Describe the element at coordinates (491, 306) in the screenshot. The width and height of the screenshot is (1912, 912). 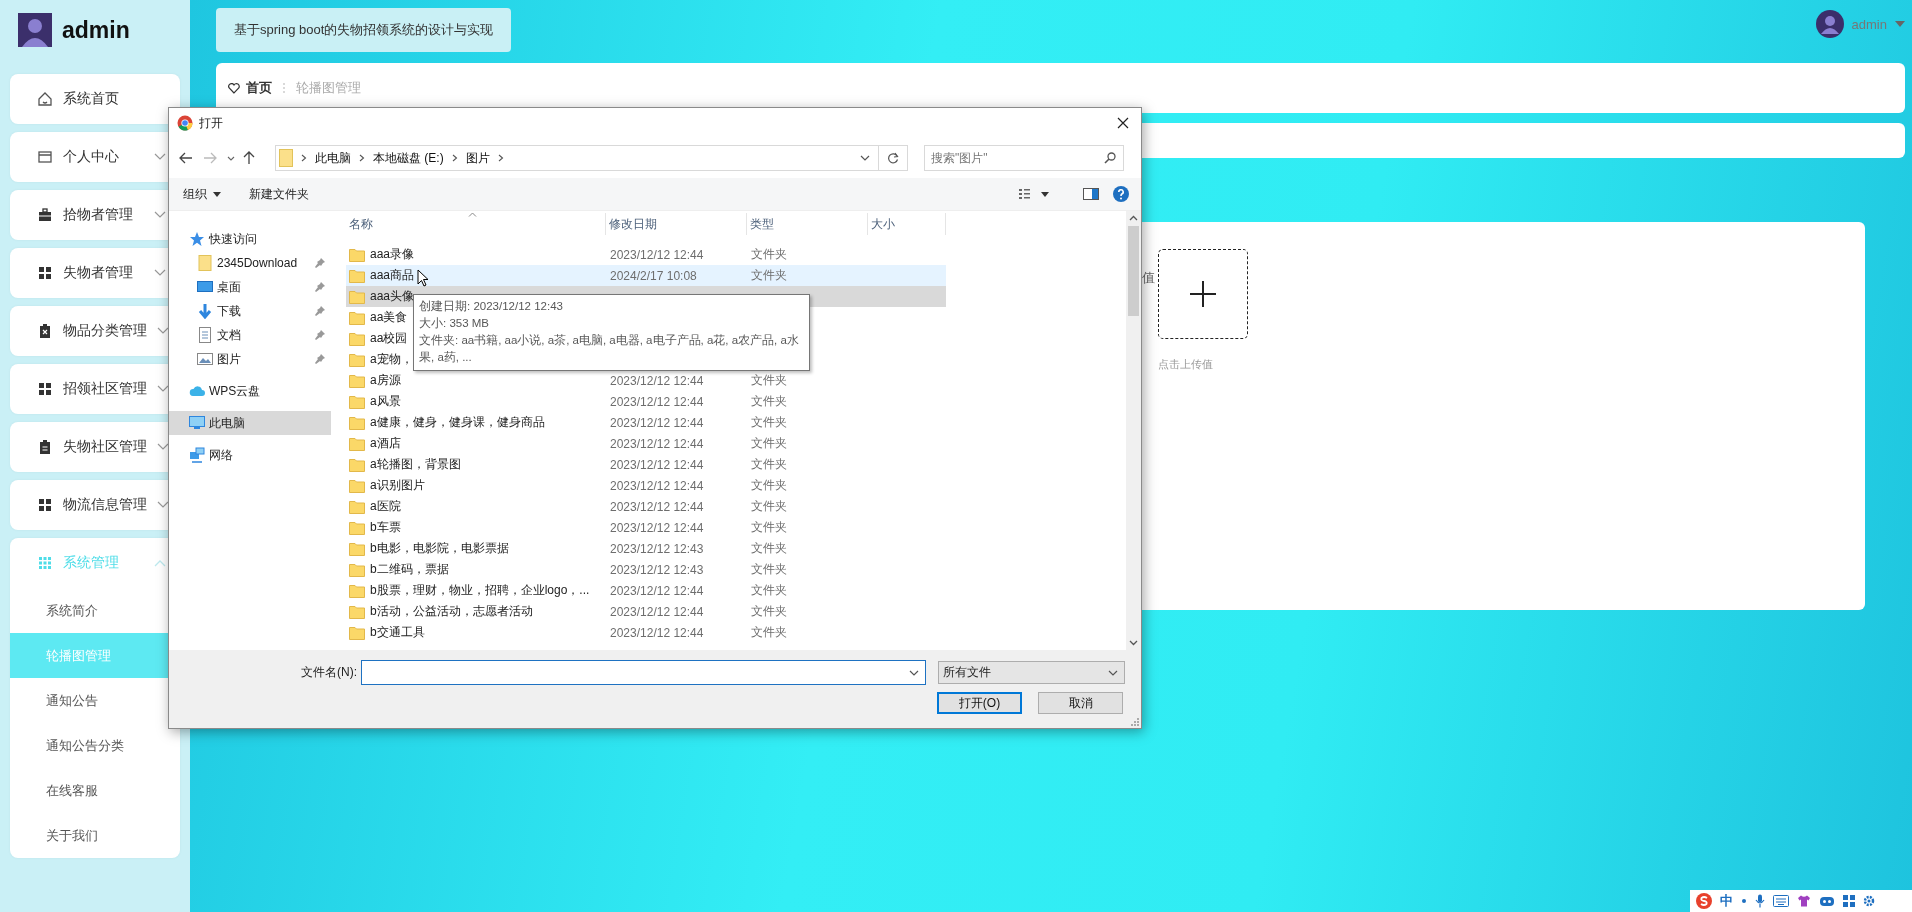
I see `tooltip-text: 创建日期: 2023/12/12 12:43` at that location.